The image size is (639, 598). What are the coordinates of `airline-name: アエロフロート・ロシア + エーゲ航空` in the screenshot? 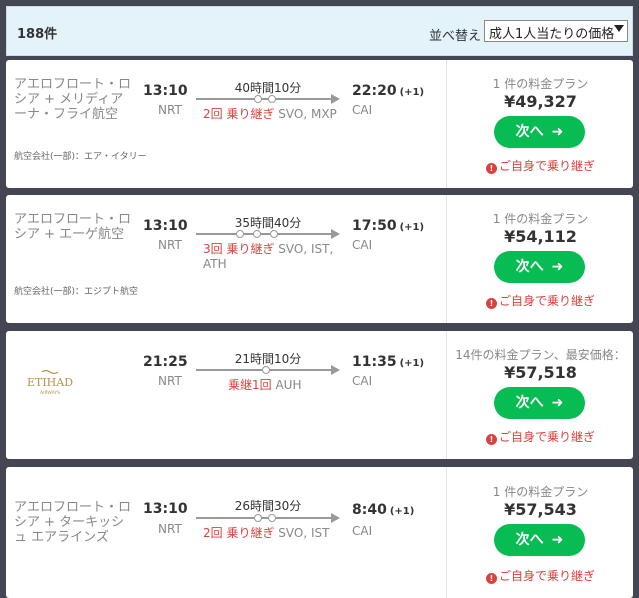 It's located at (73, 227).